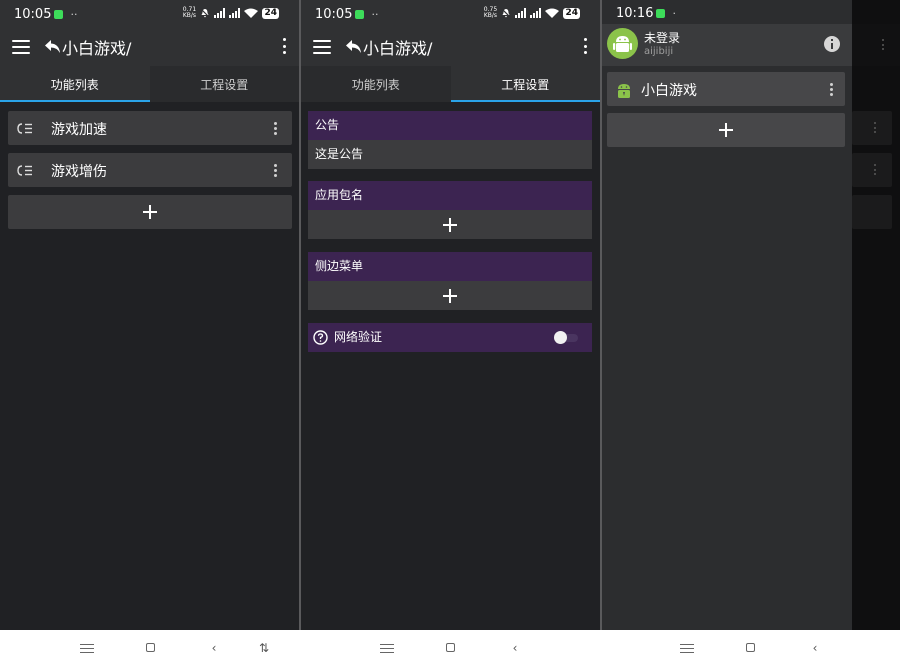  Describe the element at coordinates (674, 13) in the screenshot. I see `status-dots: ·` at that location.